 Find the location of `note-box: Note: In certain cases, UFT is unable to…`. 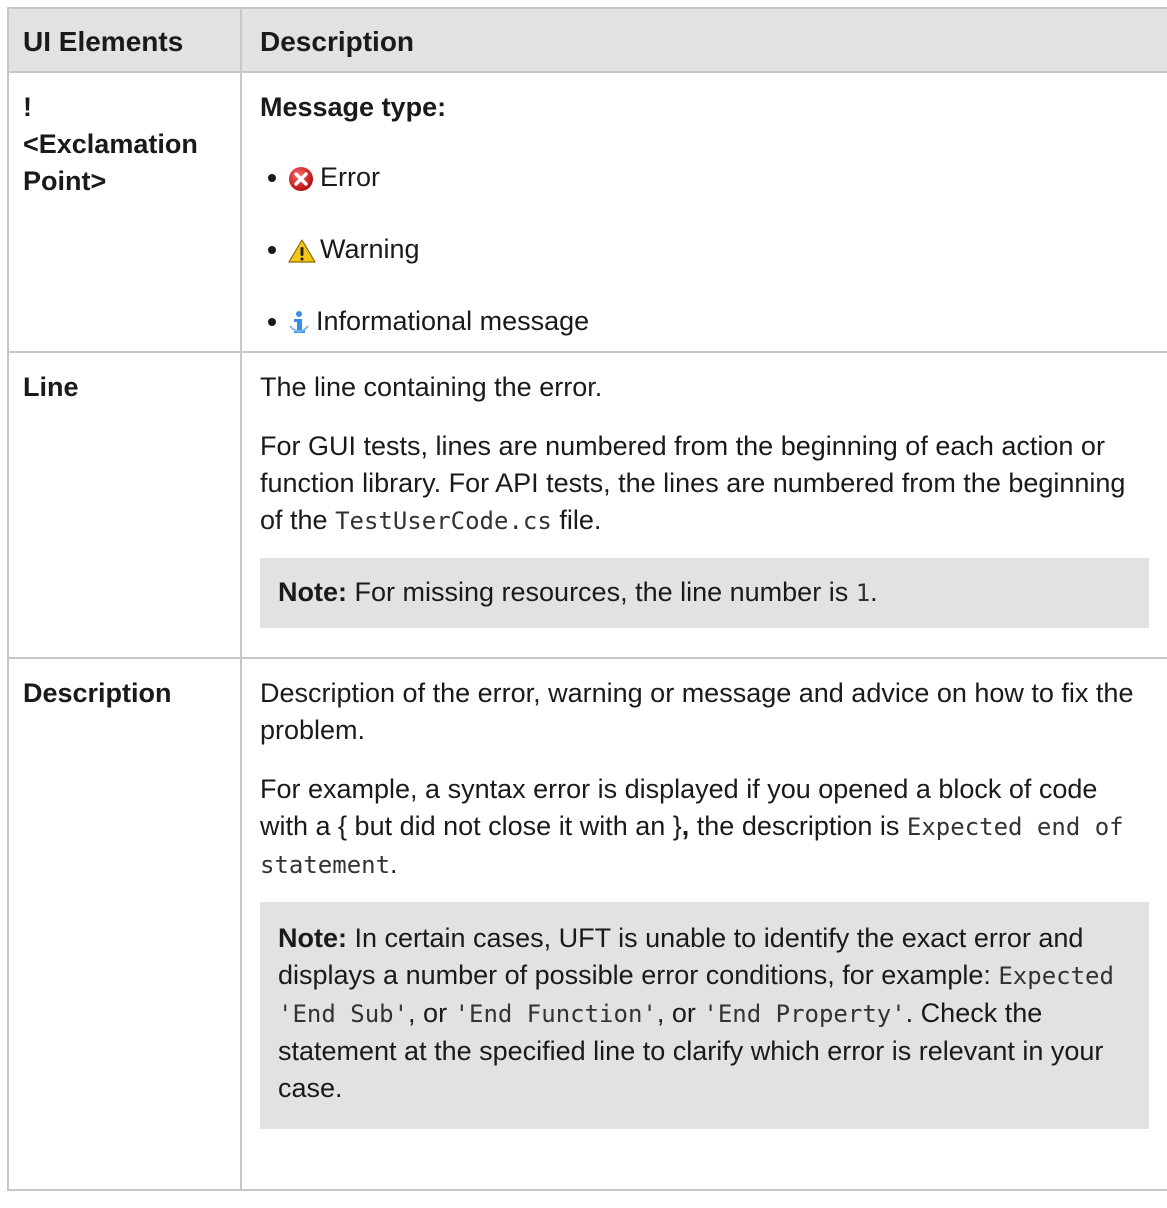

note-box: Note: In certain cases, UFT is unable to… is located at coordinates (704, 1015).